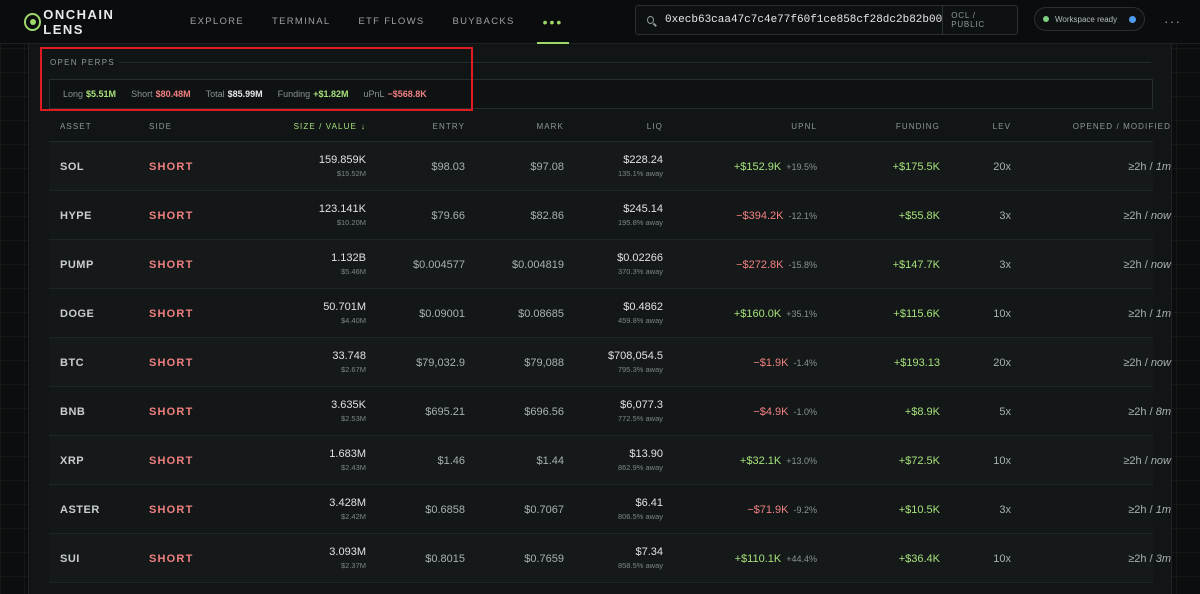 The height and width of the screenshot is (594, 1200). What do you see at coordinates (73, 412) in the screenshot?
I see `asset-name: BNB` at bounding box center [73, 412].